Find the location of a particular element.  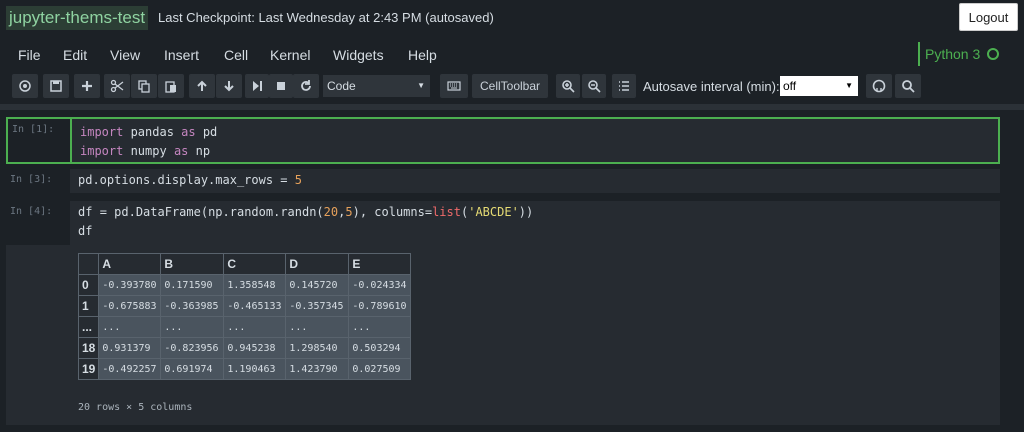

menu-kernel: Kernel is located at coordinates (290, 55).